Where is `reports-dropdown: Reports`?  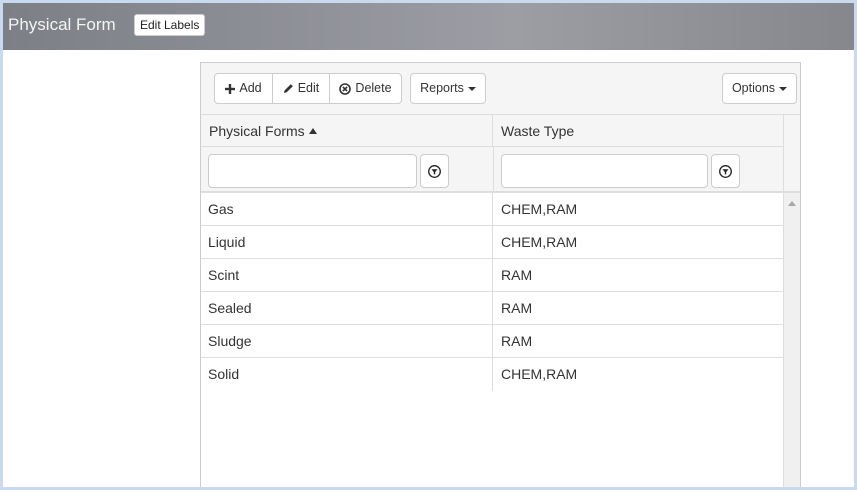
reports-dropdown: Reports is located at coordinates (448, 88).